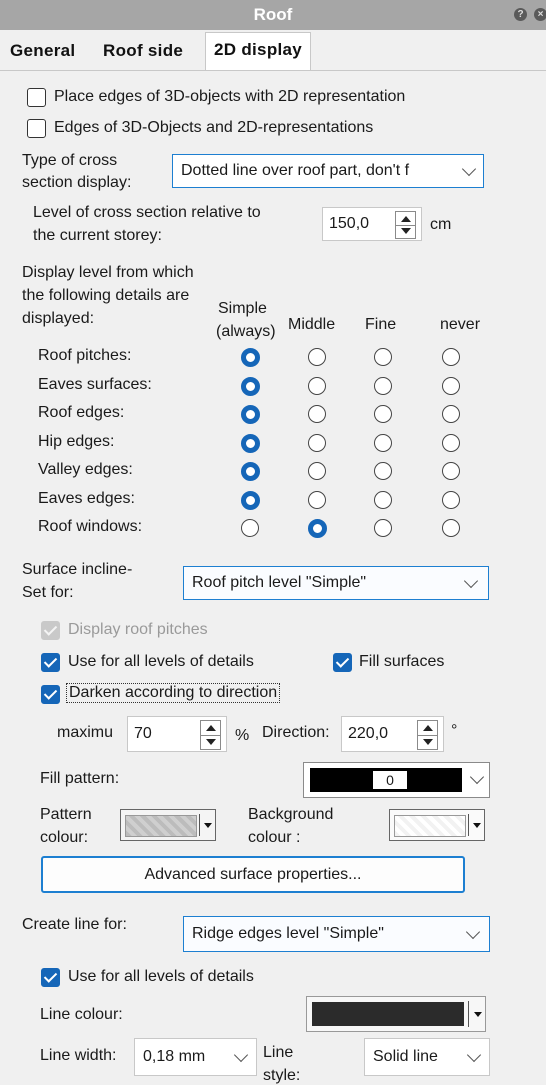 Image resolution: width=546 pixels, height=1085 pixels. I want to click on detail-row-label: Eaves edges:, so click(86, 498).